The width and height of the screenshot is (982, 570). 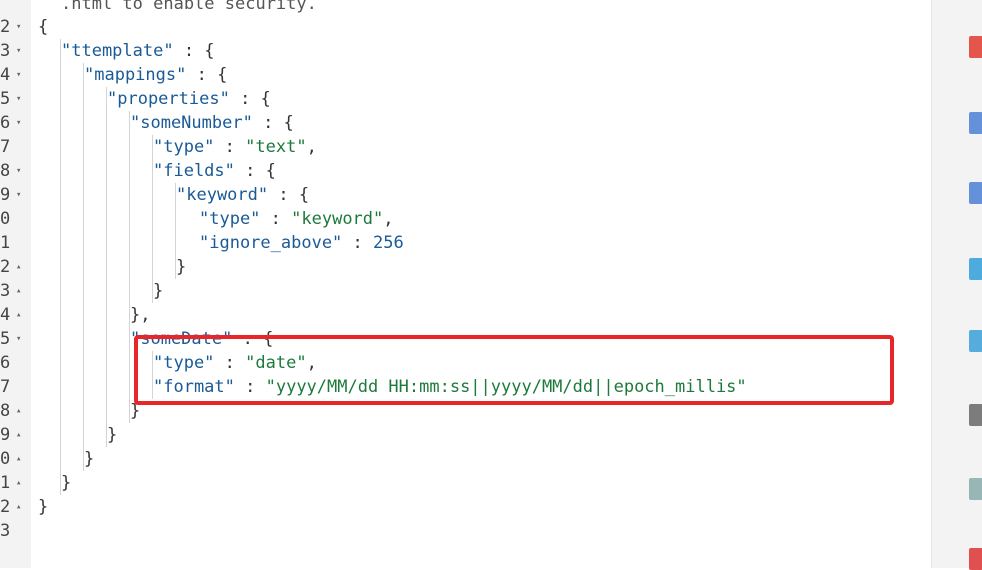 I want to click on code-line: "type" : "keyword",, so click(x=296, y=219).